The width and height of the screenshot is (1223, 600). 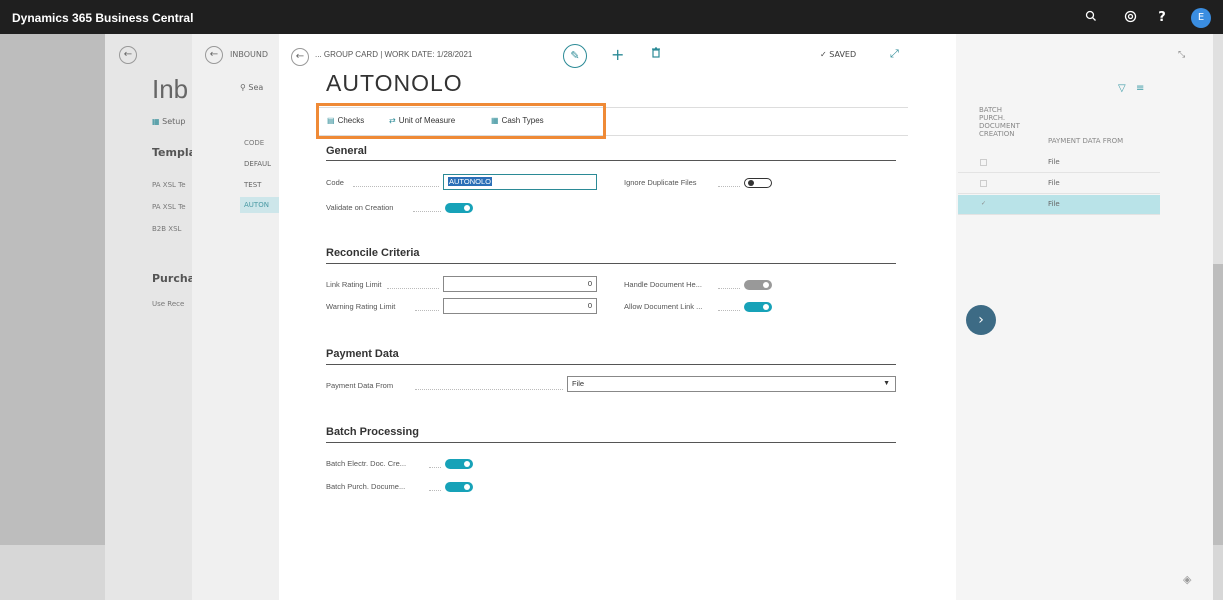 I want to click on collapse-icon: ⤡, so click(x=1181, y=55).